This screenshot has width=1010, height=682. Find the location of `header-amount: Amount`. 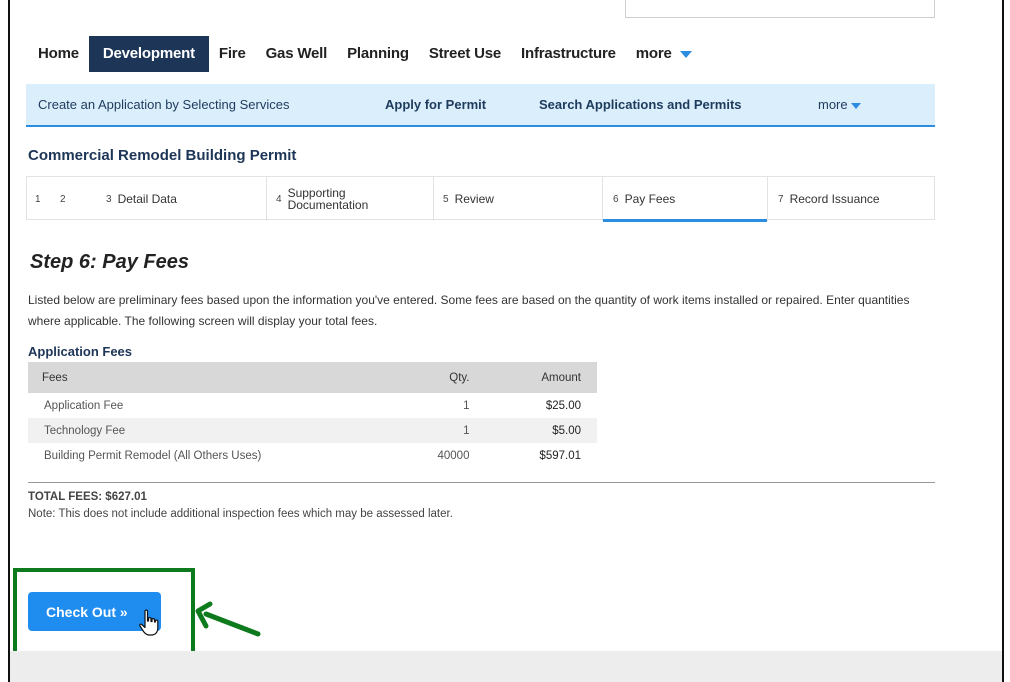

header-amount: Amount is located at coordinates (561, 377).